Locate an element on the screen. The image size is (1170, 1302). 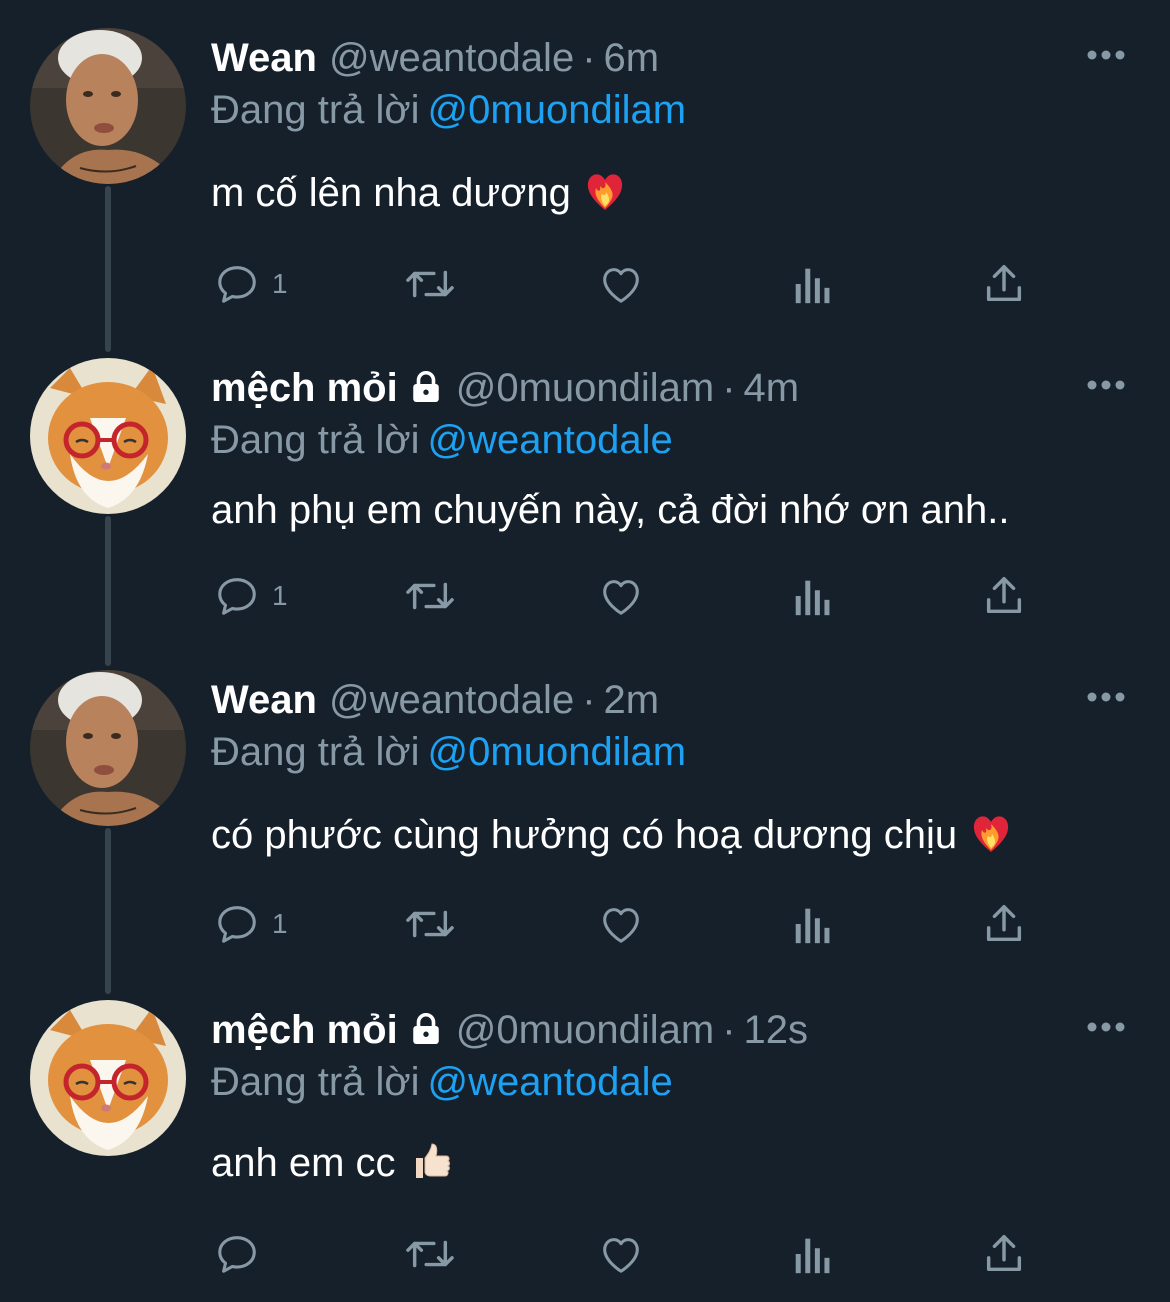
tweet-text-content: có phước cùng hưởng có hoạ dương chịu is located at coordinates (584, 835).